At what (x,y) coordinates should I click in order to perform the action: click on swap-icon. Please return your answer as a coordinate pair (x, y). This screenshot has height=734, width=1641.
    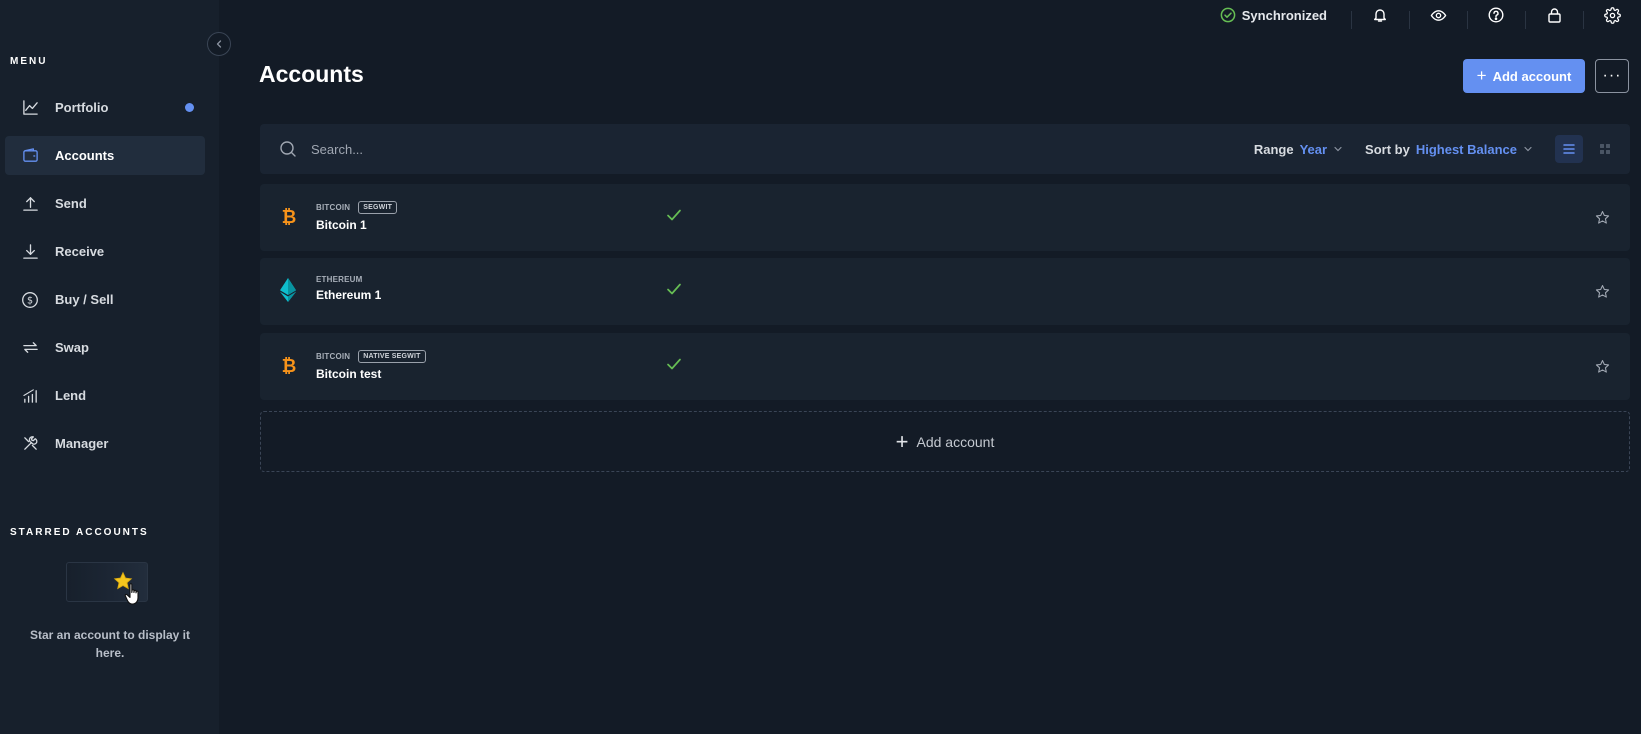
    Looking at the image, I should click on (30, 348).